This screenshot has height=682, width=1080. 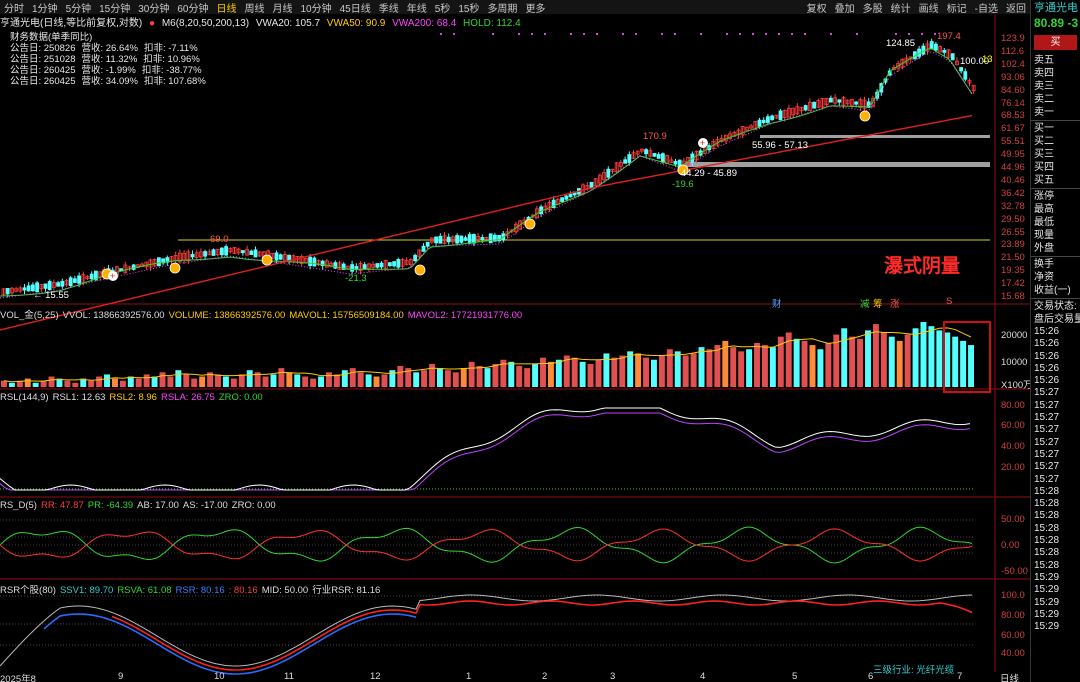 What do you see at coordinates (1056, 23) in the screenshot?
I see `quote-price: 80.89 -3` at bounding box center [1056, 23].